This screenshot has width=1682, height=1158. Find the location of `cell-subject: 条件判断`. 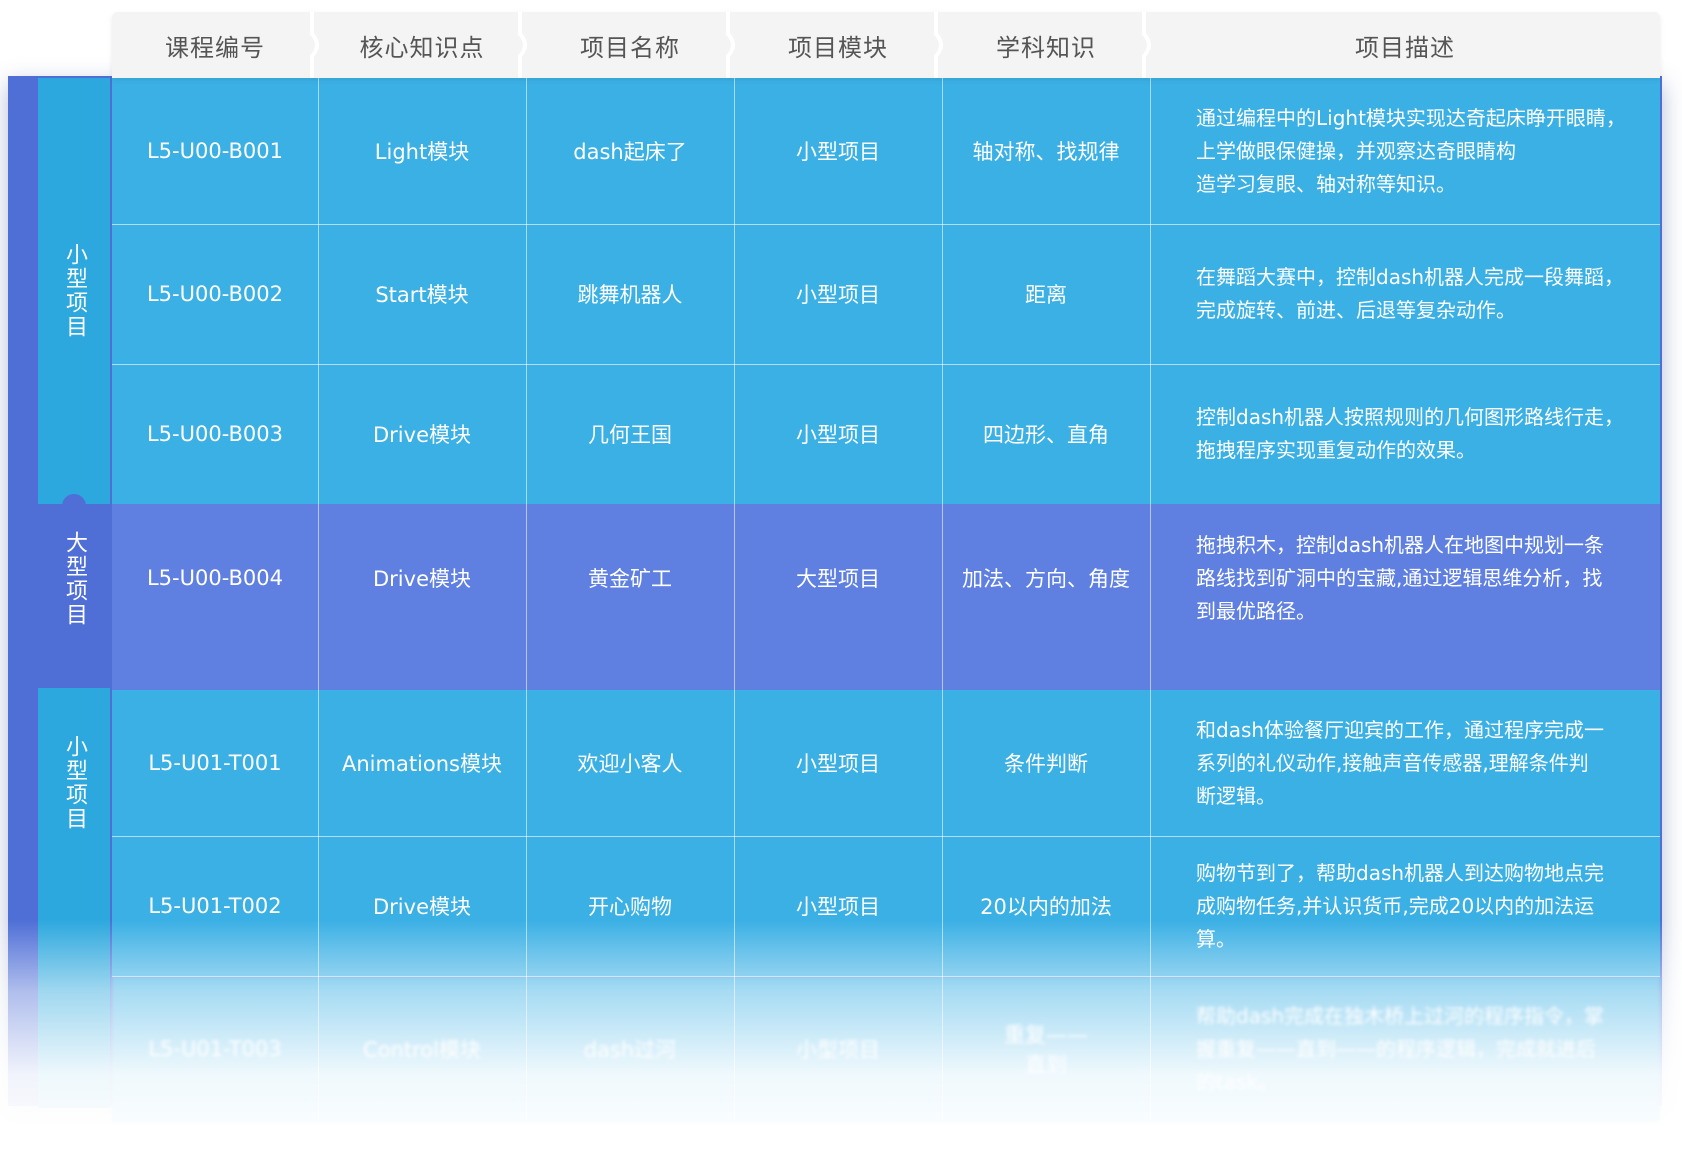

cell-subject: 条件判断 is located at coordinates (1046, 763).